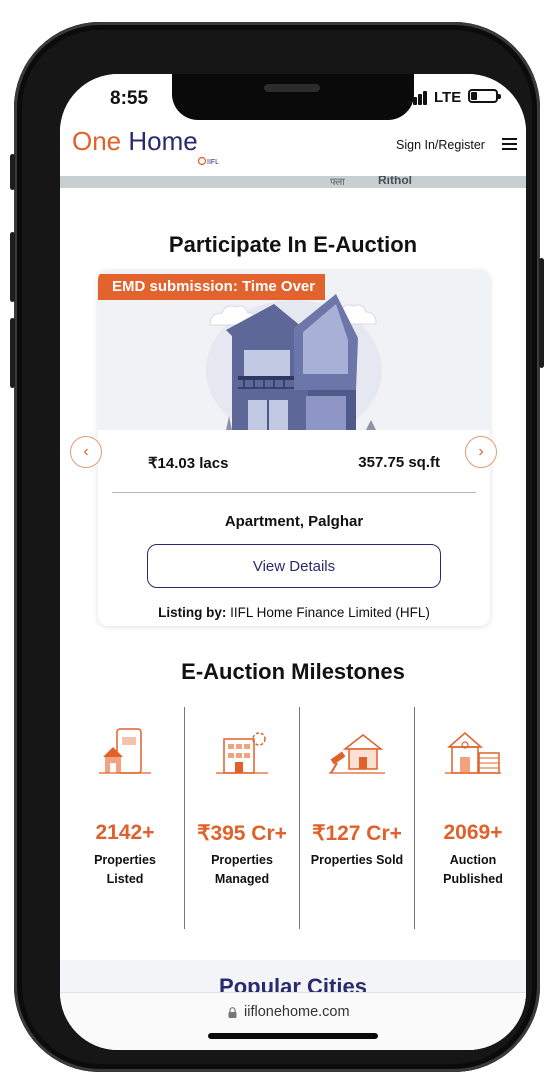 The image size is (558, 1087). I want to click on browser-url-bar: iiflonehome.com, so click(293, 1021).